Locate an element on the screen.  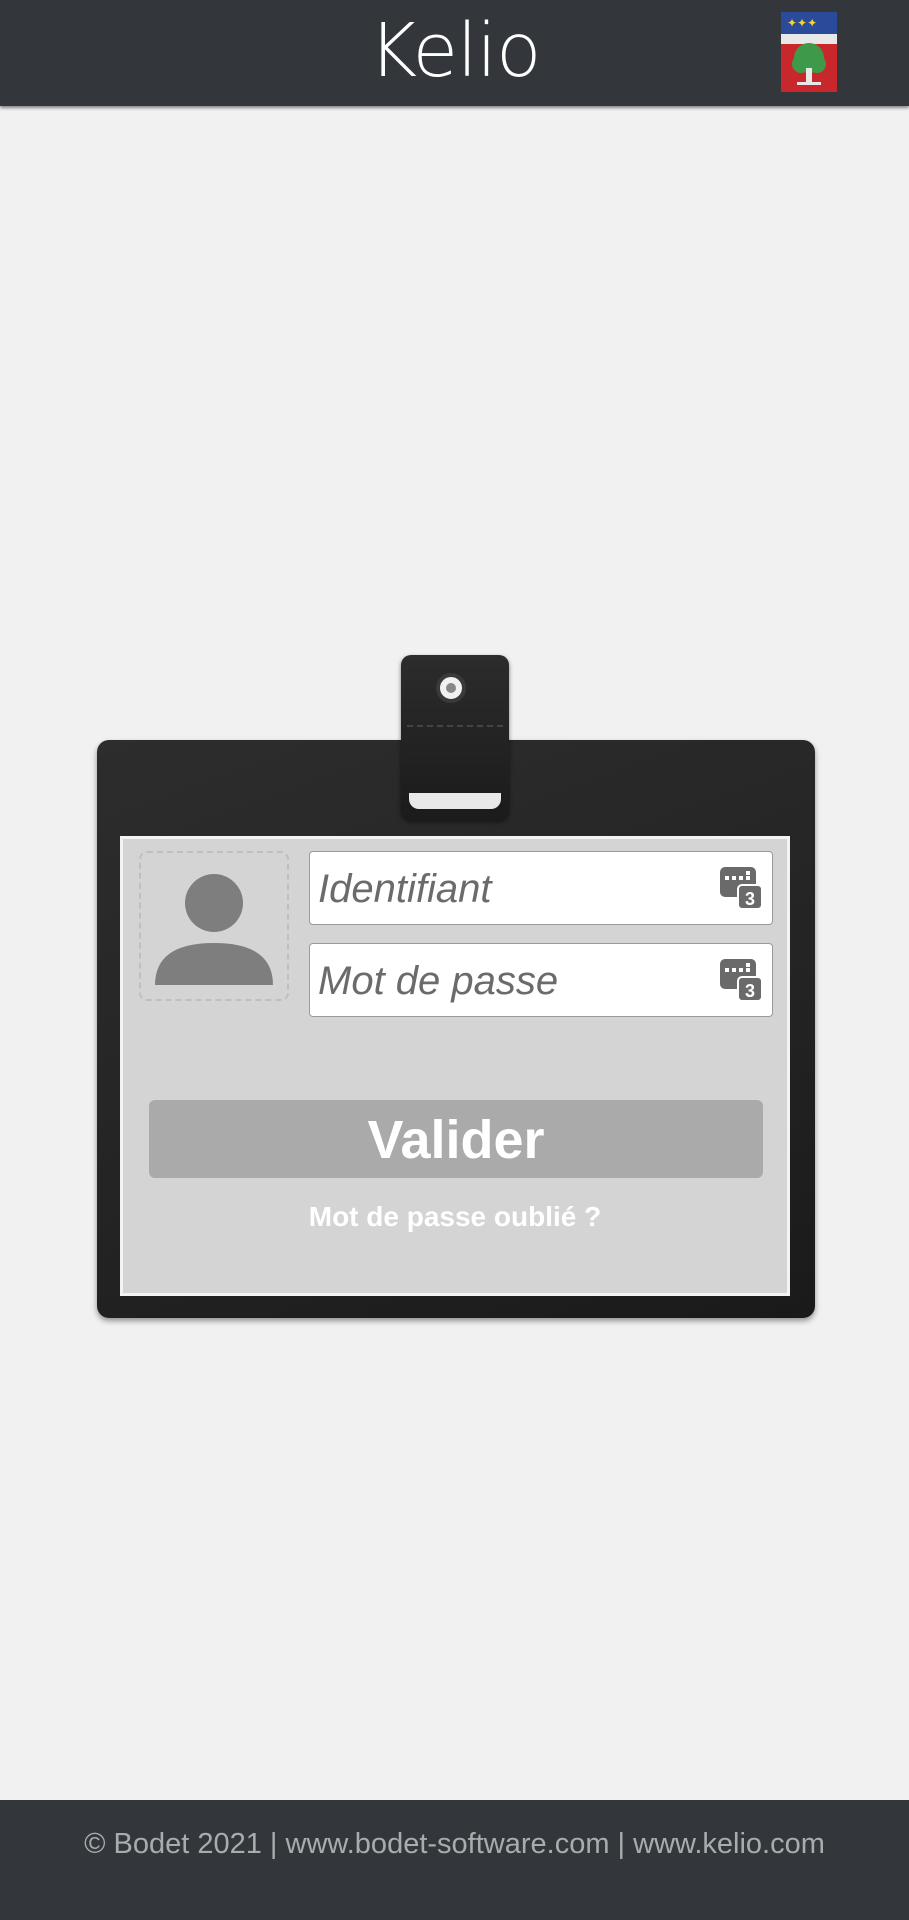
avatar-placeholder is located at coordinates (214, 926).